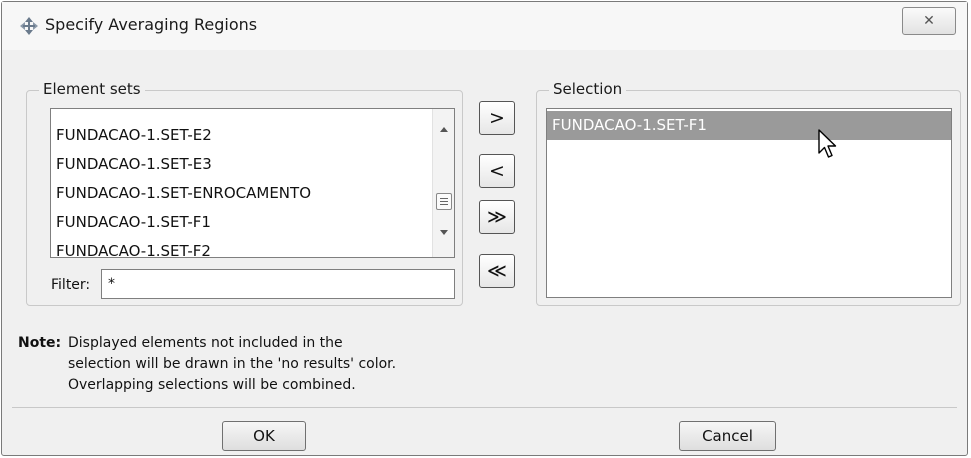 Image resolution: width=971 pixels, height=458 pixels. I want to click on cancel-button: Cancel, so click(727, 436).